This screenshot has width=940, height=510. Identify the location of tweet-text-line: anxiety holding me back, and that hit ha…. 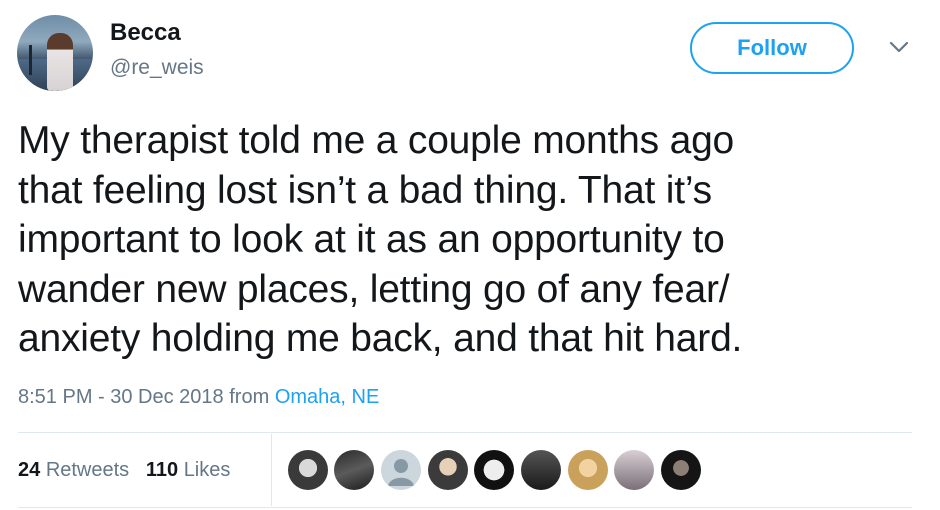
(380, 338).